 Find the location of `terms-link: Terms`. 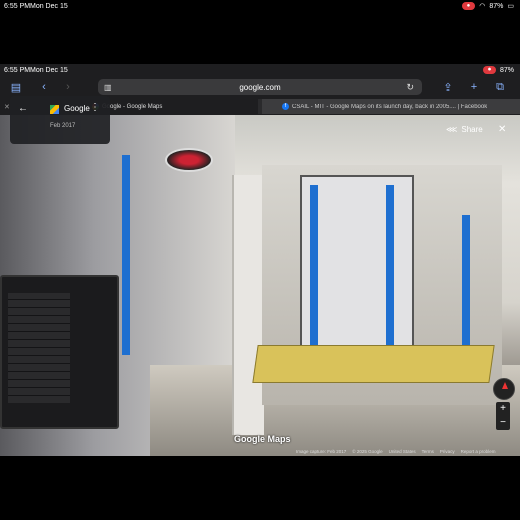

terms-link: Terms is located at coordinates (428, 452).